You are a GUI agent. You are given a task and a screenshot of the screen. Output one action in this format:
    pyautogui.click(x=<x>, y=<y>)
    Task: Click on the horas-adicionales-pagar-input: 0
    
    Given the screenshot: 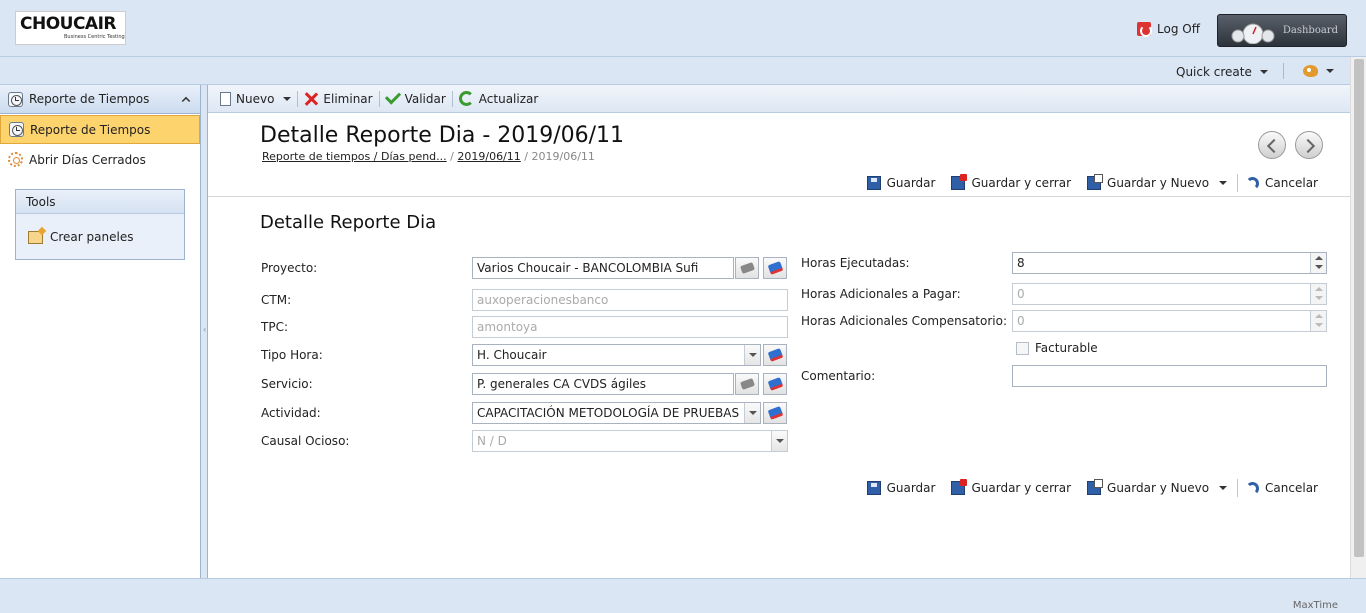 What is the action you would take?
    pyautogui.click(x=1169, y=294)
    